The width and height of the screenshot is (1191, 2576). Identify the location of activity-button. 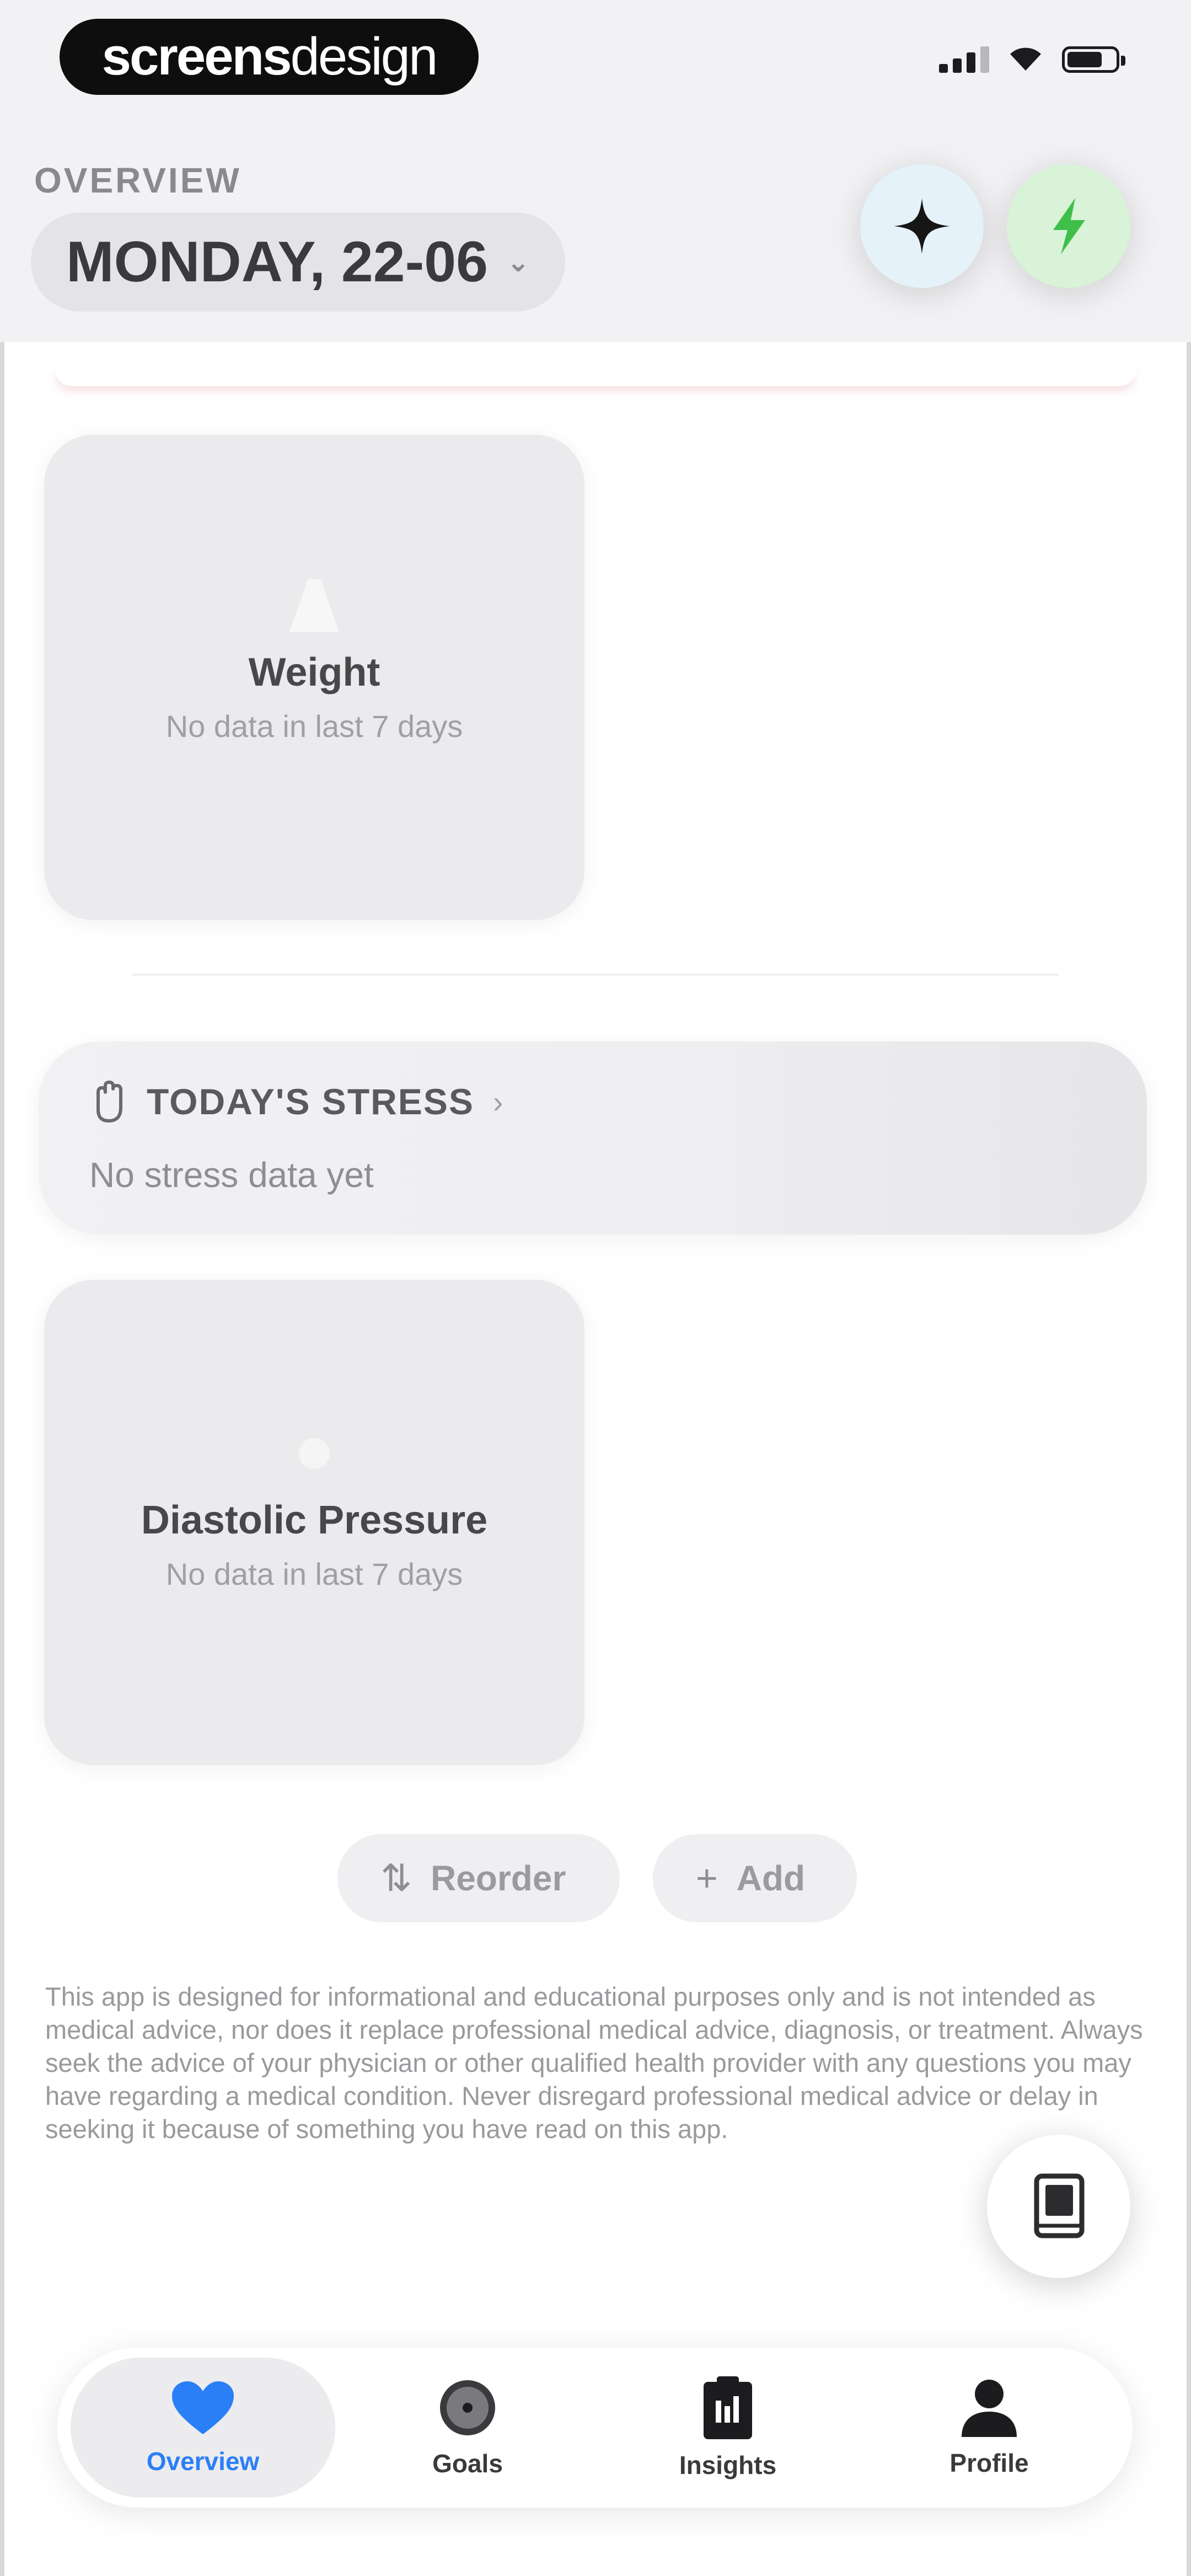
(1068, 226).